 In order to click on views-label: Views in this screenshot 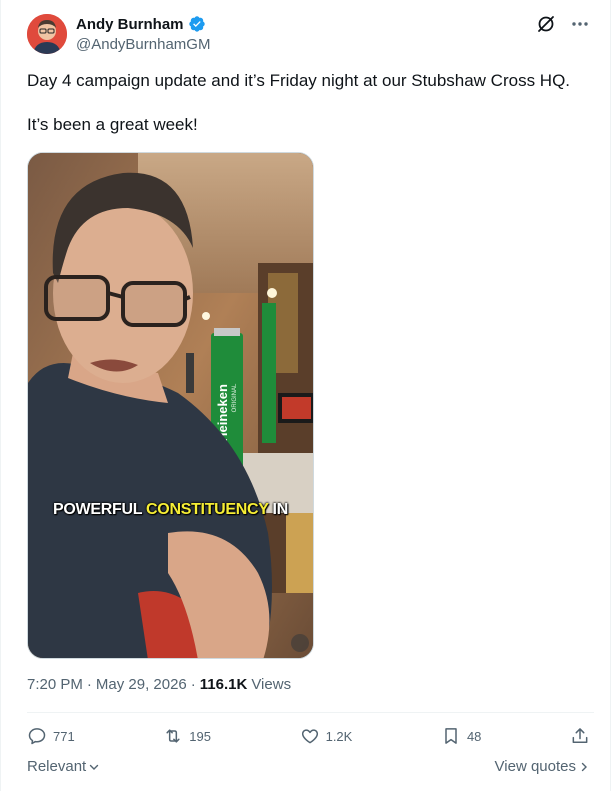, I will do `click(271, 684)`.